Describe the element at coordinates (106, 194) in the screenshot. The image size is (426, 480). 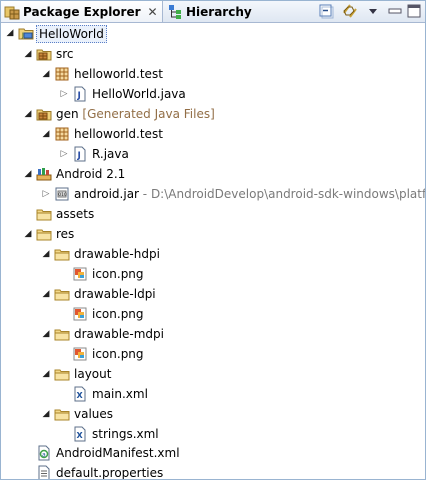
I see `item-name: android.jar` at that location.